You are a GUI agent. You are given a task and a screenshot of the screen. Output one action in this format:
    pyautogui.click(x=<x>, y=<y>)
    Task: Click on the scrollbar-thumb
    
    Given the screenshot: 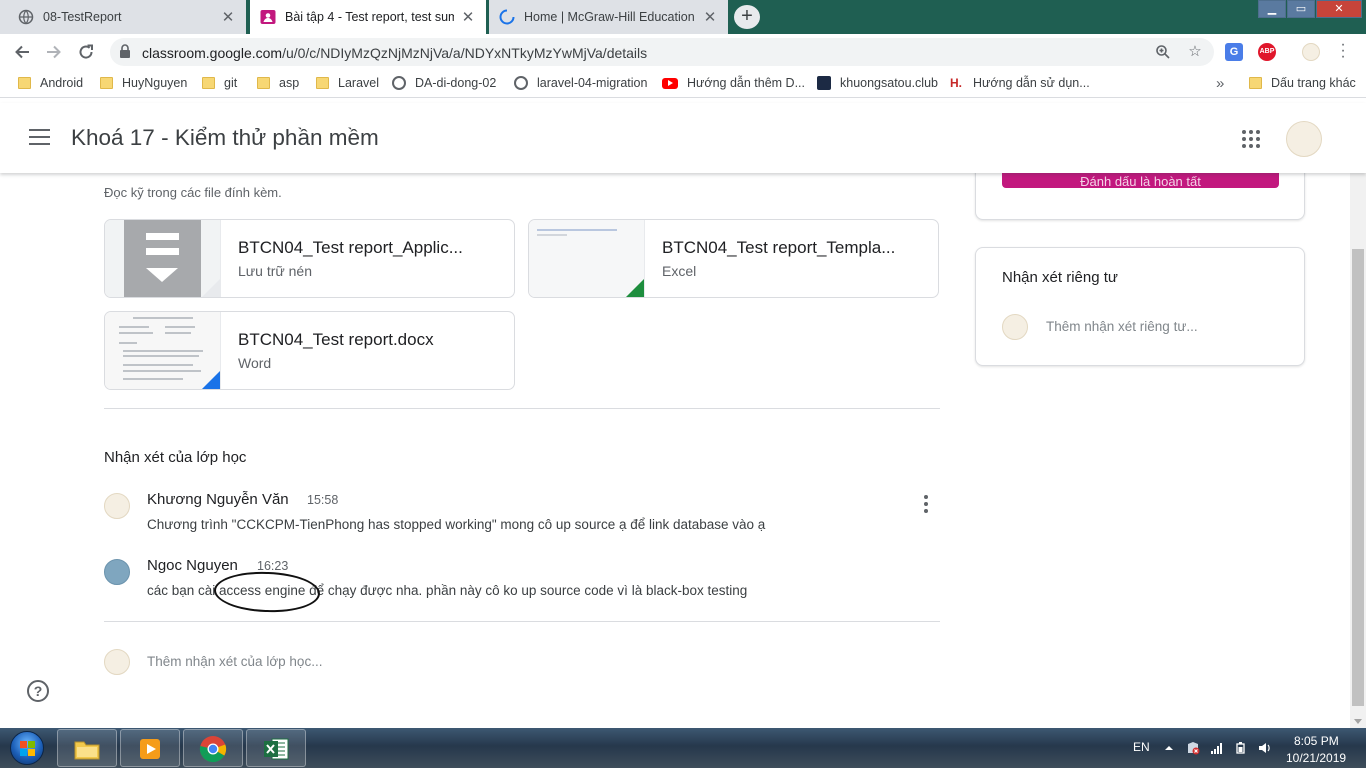 What is the action you would take?
    pyautogui.click(x=1358, y=477)
    